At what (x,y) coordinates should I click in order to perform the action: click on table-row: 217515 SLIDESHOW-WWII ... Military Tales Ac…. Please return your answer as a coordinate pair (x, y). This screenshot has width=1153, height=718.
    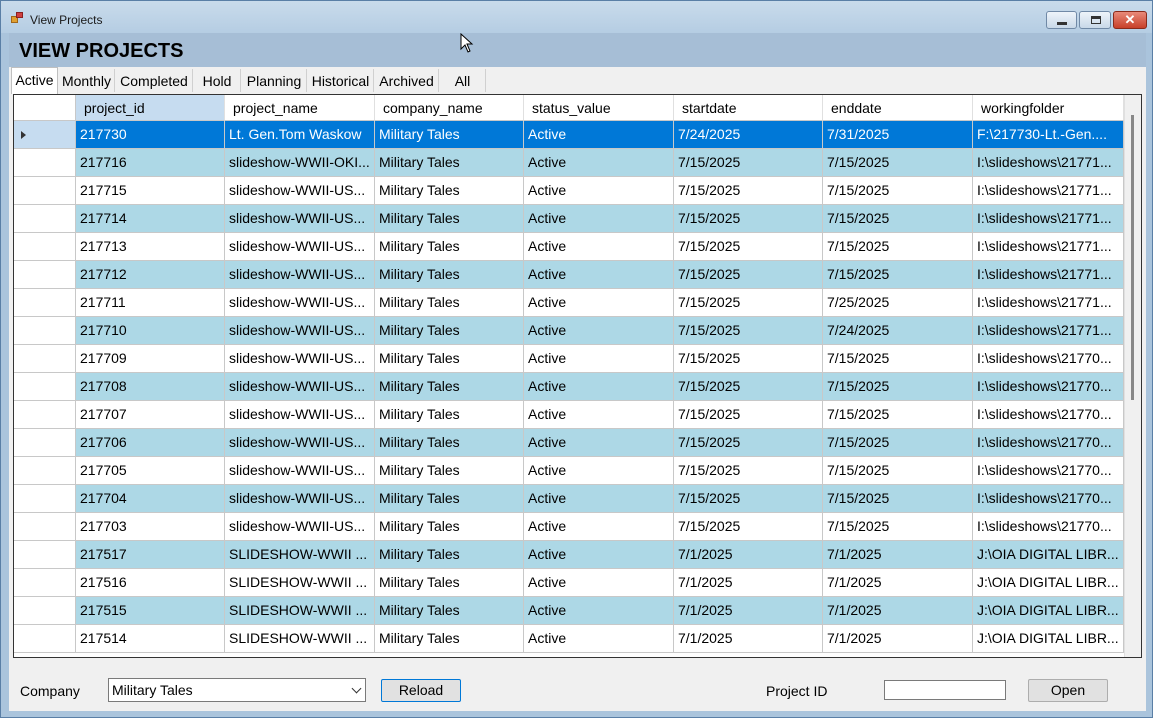
    Looking at the image, I should click on (569, 611).